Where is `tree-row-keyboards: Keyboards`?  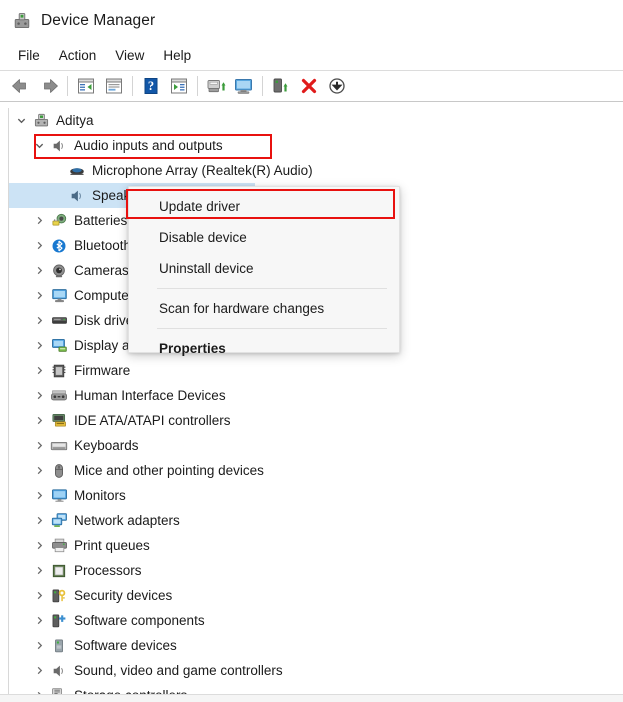
tree-row-keyboards: Keyboards is located at coordinates (309, 445).